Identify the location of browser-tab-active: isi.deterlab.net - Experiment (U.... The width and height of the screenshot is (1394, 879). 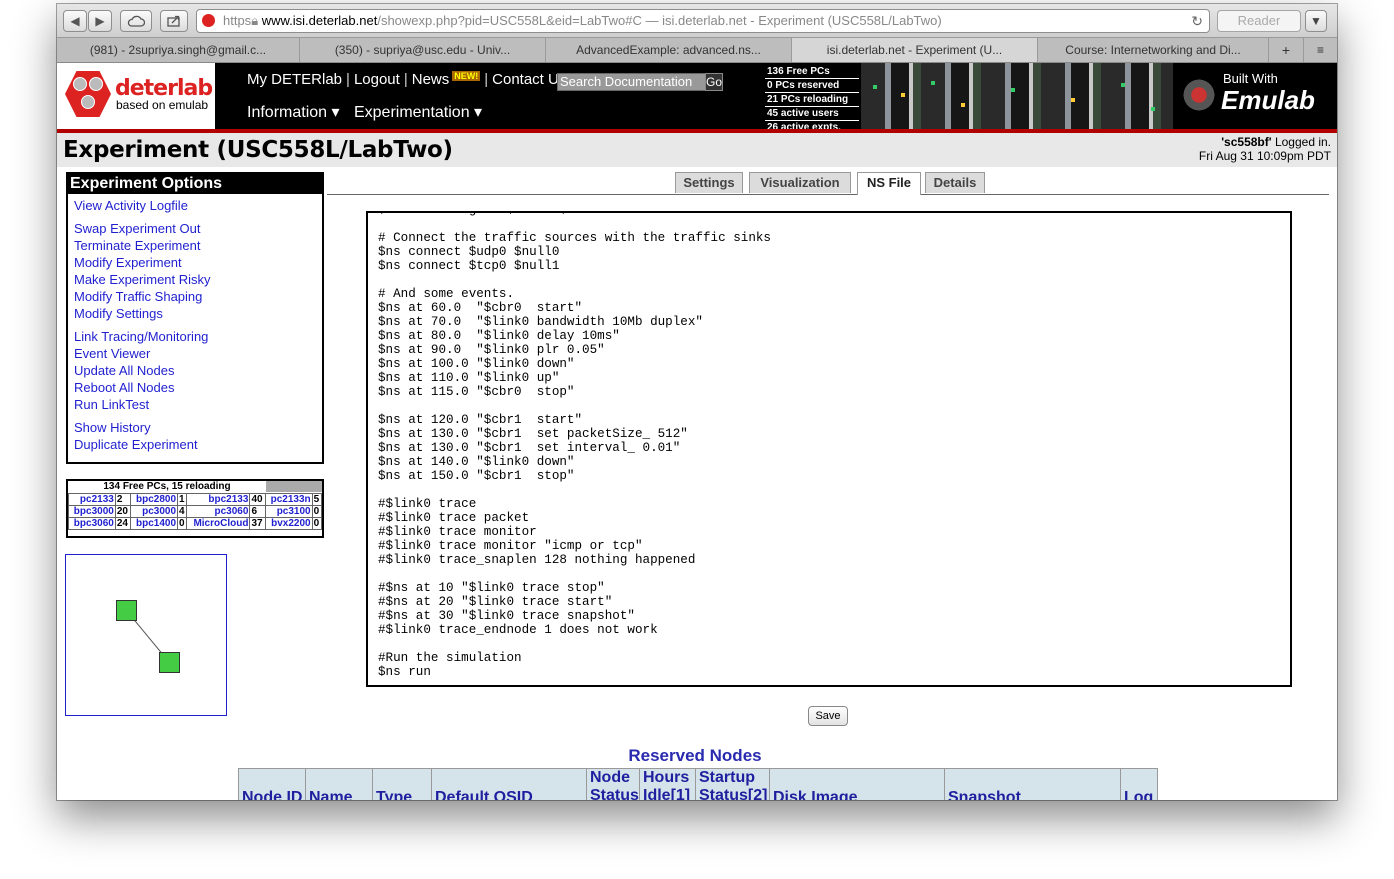
(915, 50).